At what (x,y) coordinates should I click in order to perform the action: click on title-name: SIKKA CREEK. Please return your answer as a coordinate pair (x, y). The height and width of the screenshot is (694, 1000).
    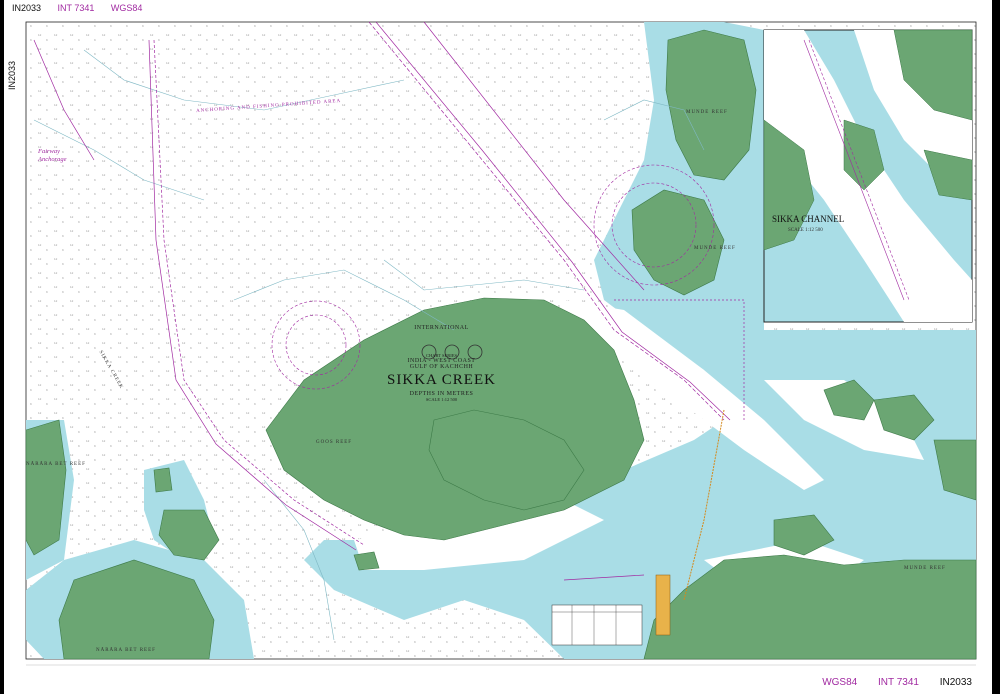
    Looking at the image, I should click on (441, 380).